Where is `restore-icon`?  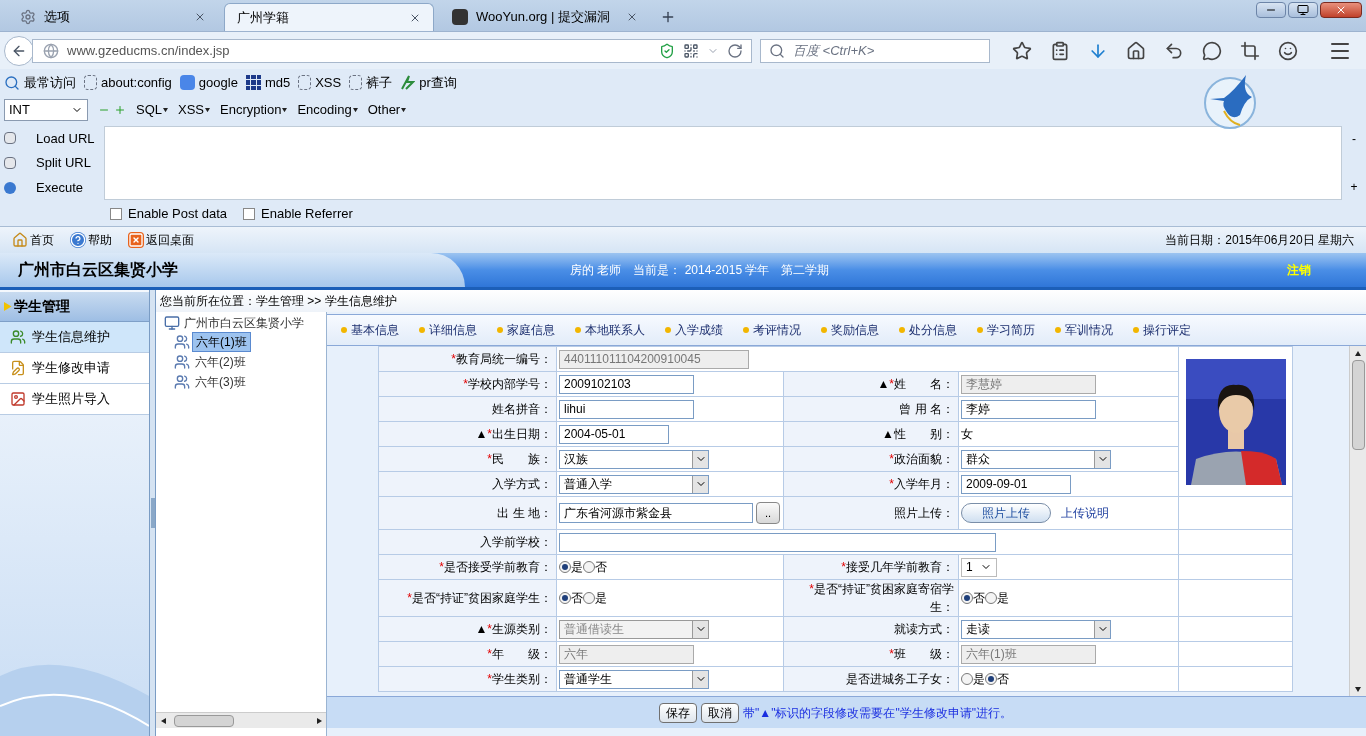 restore-icon is located at coordinates (1303, 10).